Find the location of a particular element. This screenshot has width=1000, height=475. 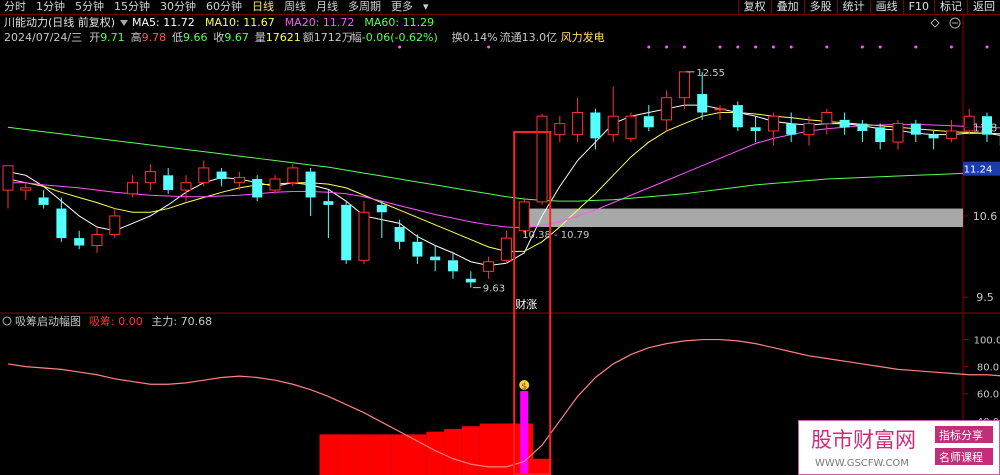

indicator-value-0: 吸筹: 0.00 is located at coordinates (116, 321).